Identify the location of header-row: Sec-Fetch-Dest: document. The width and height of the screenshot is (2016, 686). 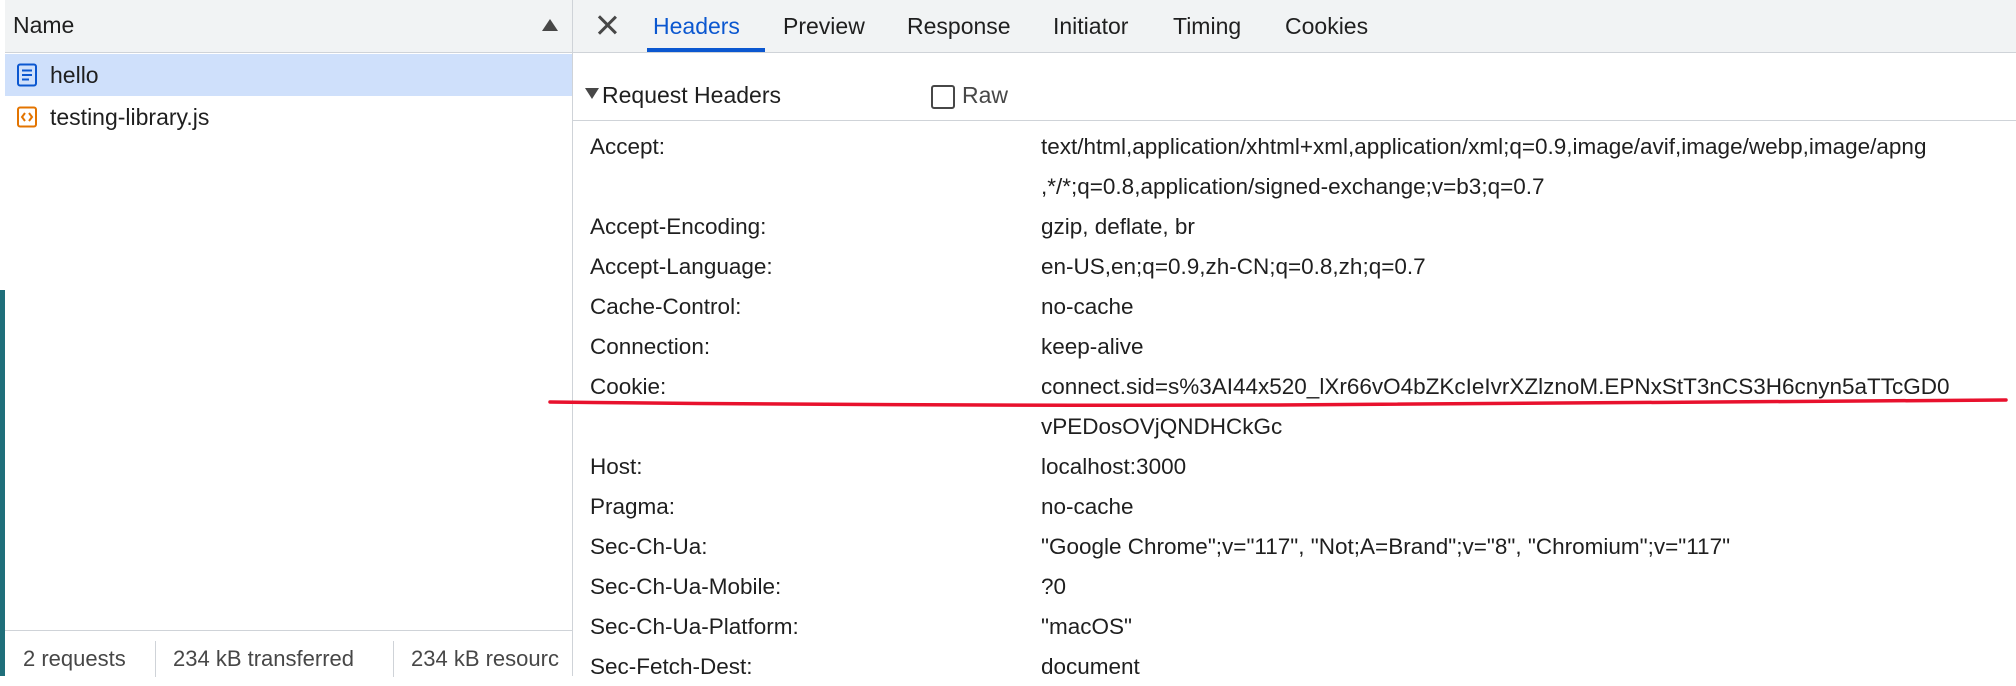
(1294, 666).